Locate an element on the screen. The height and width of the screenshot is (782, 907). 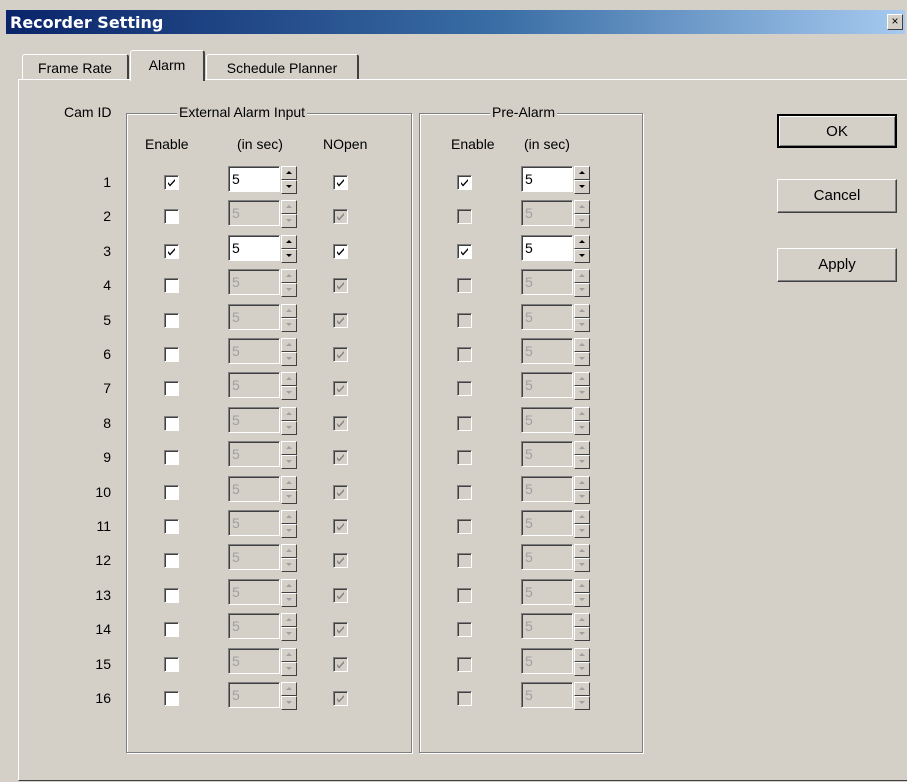
apply-button: Apply is located at coordinates (837, 265).